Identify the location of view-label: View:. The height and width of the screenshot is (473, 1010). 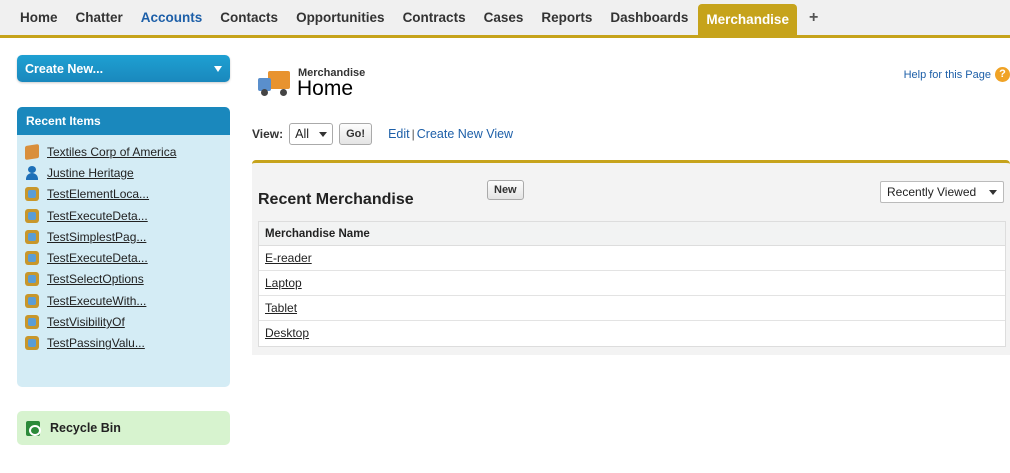
(268, 134).